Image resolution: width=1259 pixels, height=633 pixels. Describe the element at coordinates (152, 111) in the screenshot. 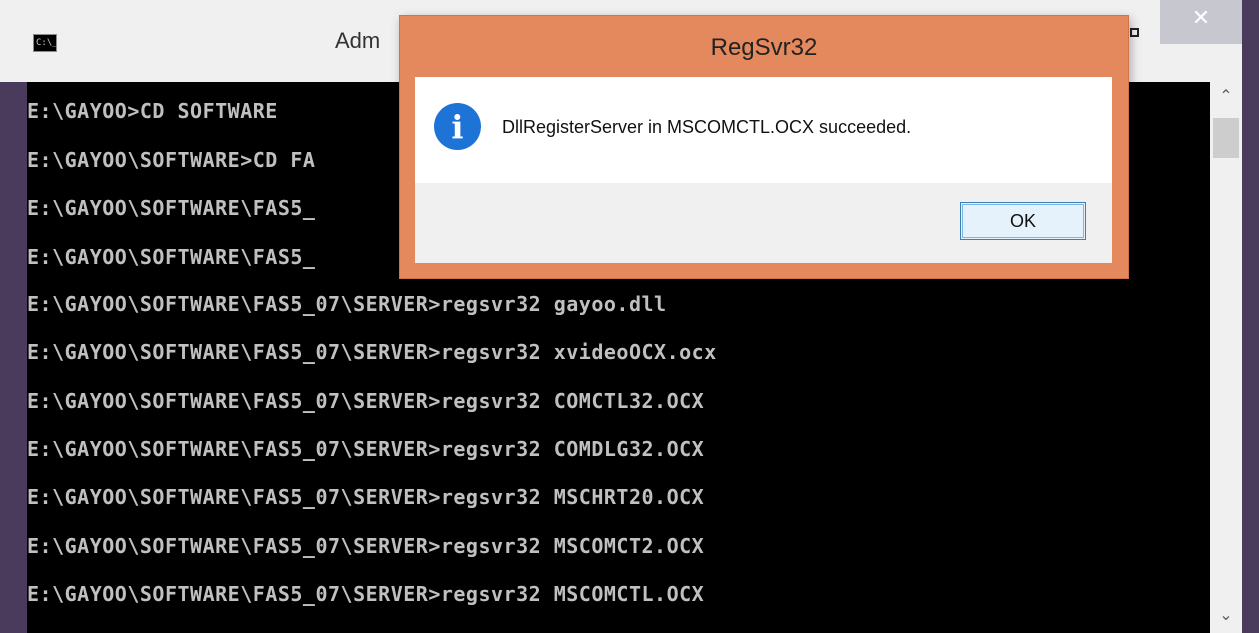

I see `console-line: E:\GAYOO>CD SOFTWARE` at that location.